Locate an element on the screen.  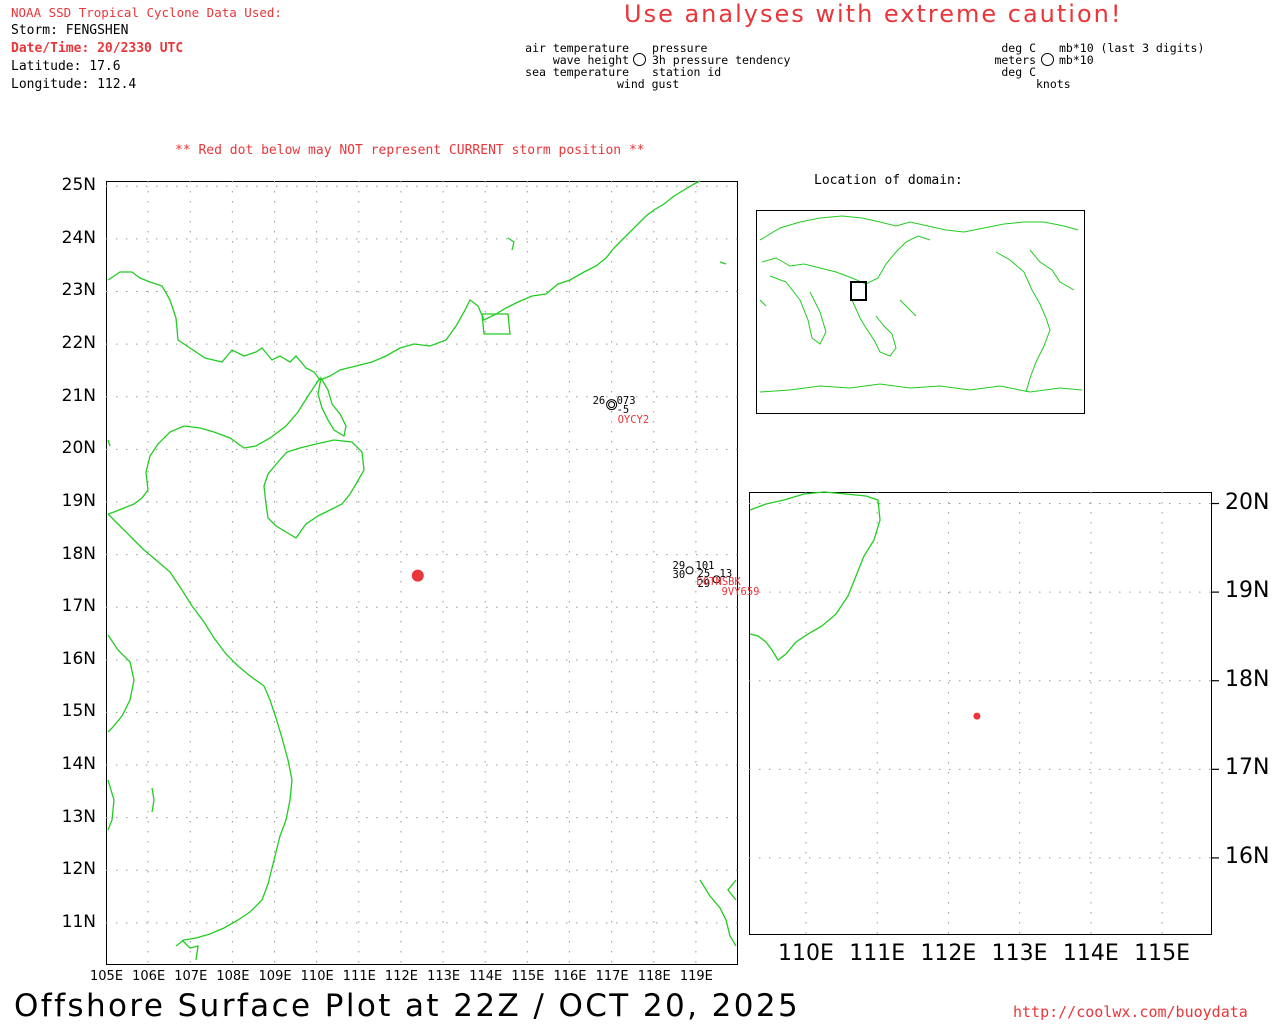
zoom-lat-label: 17N is located at coordinates (1247, 768).